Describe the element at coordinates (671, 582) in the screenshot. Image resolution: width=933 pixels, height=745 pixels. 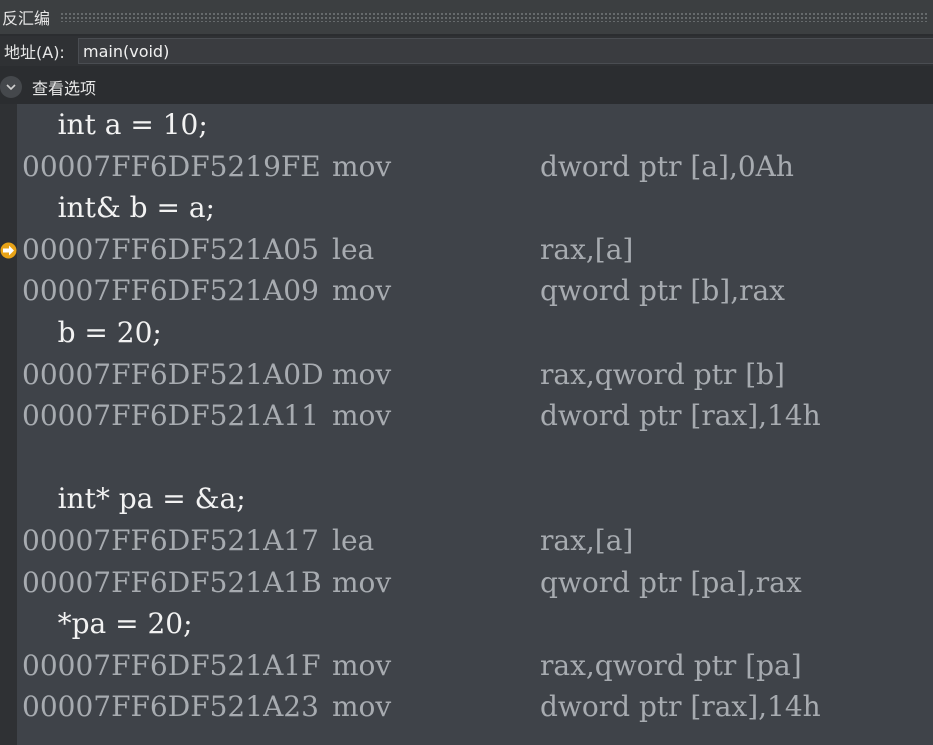
I see `instruction-operands: qword ptr [pa],rax` at that location.